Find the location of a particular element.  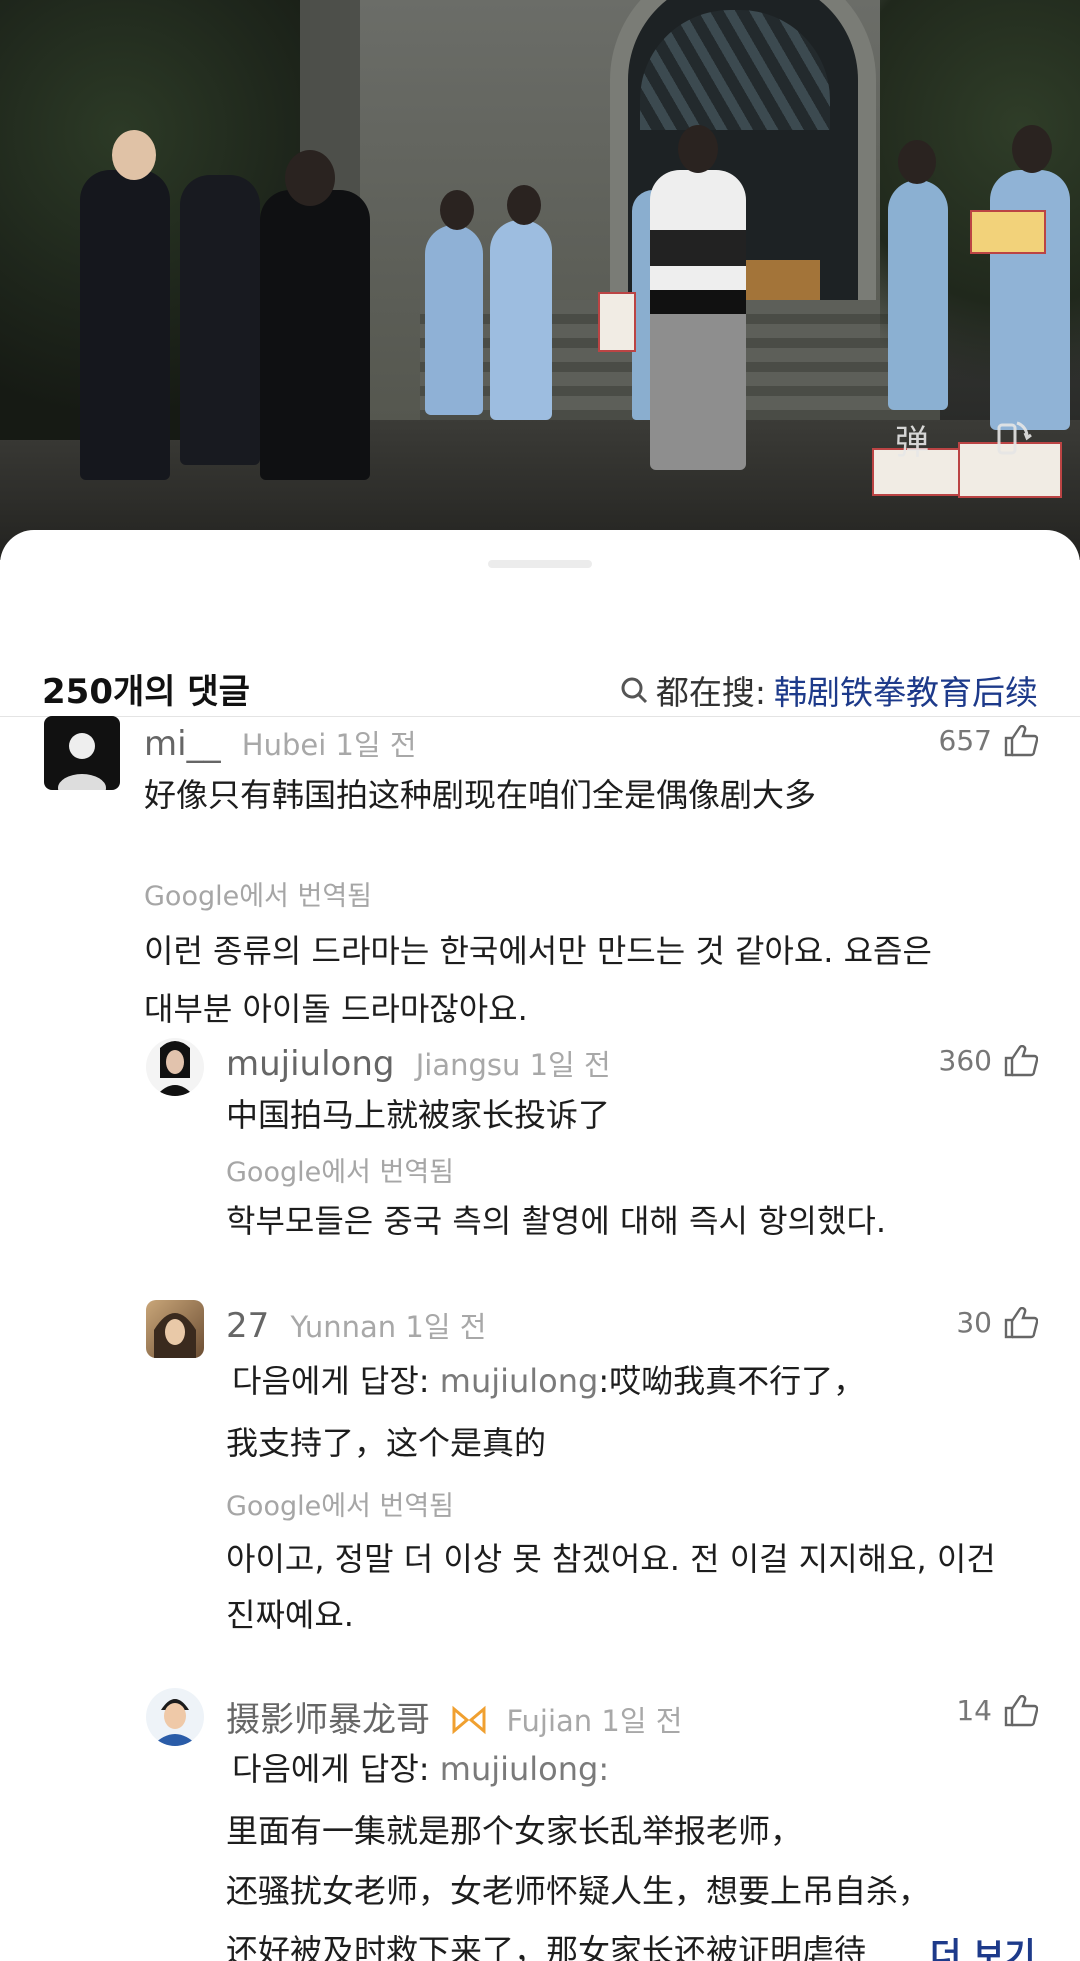

comment-text: 다음에게 답장: mujiulong: is located at coordinates (420, 1769).